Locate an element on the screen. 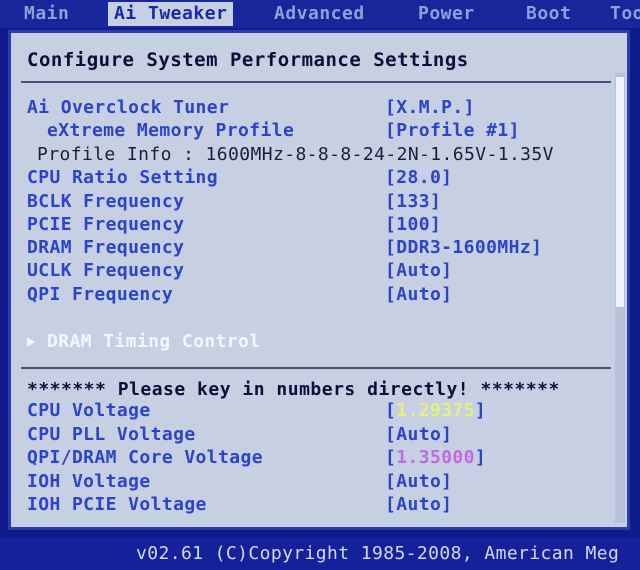  cpu-voltage-value: 1.29375 is located at coordinates (435, 410).